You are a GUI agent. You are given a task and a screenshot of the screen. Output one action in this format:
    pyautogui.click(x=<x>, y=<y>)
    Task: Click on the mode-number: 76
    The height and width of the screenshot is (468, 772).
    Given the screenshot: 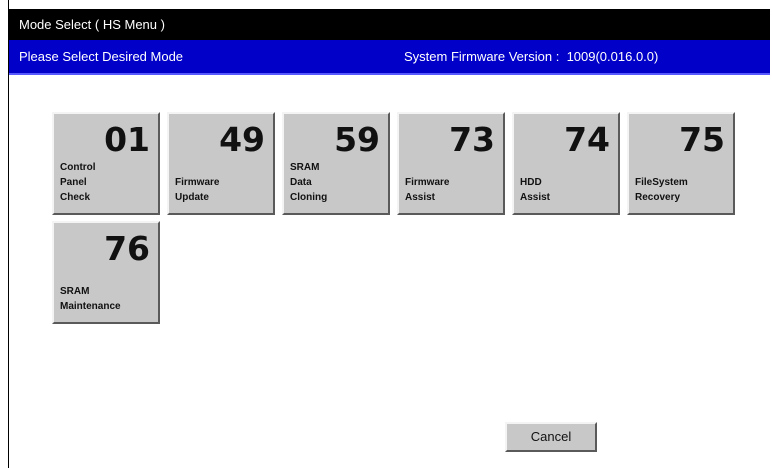 What is the action you would take?
    pyautogui.click(x=127, y=248)
    